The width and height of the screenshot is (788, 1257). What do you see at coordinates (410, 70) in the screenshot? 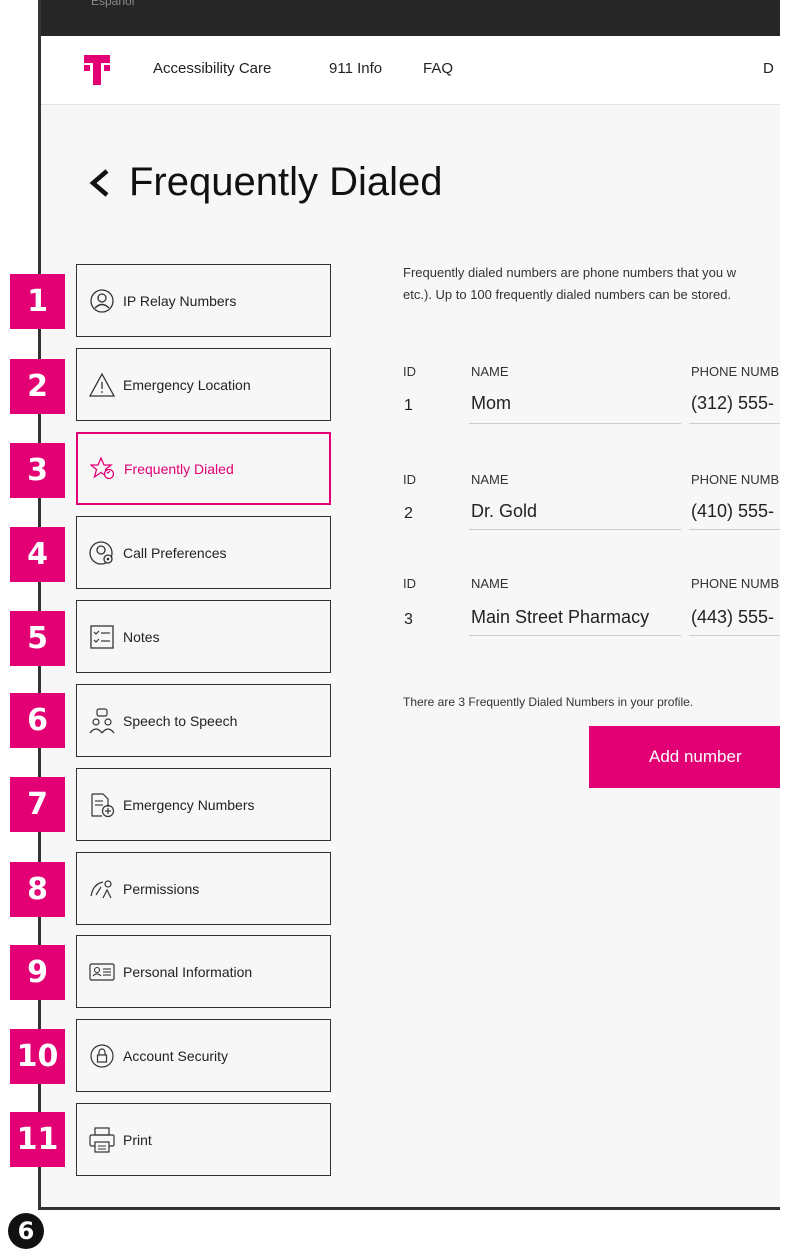
I see `top-navigation: Accessibility Care 911 Info FAQ D` at bounding box center [410, 70].